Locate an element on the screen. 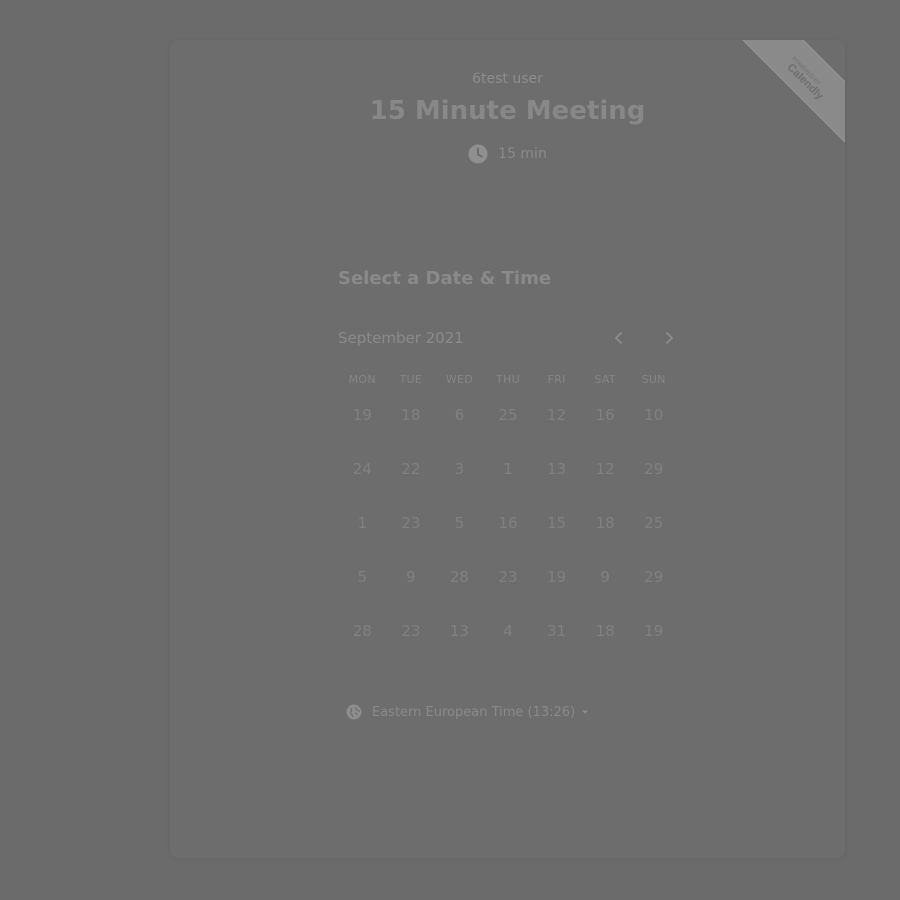 The height and width of the screenshot is (900, 900). calendar-day: 31 is located at coordinates (556, 651).